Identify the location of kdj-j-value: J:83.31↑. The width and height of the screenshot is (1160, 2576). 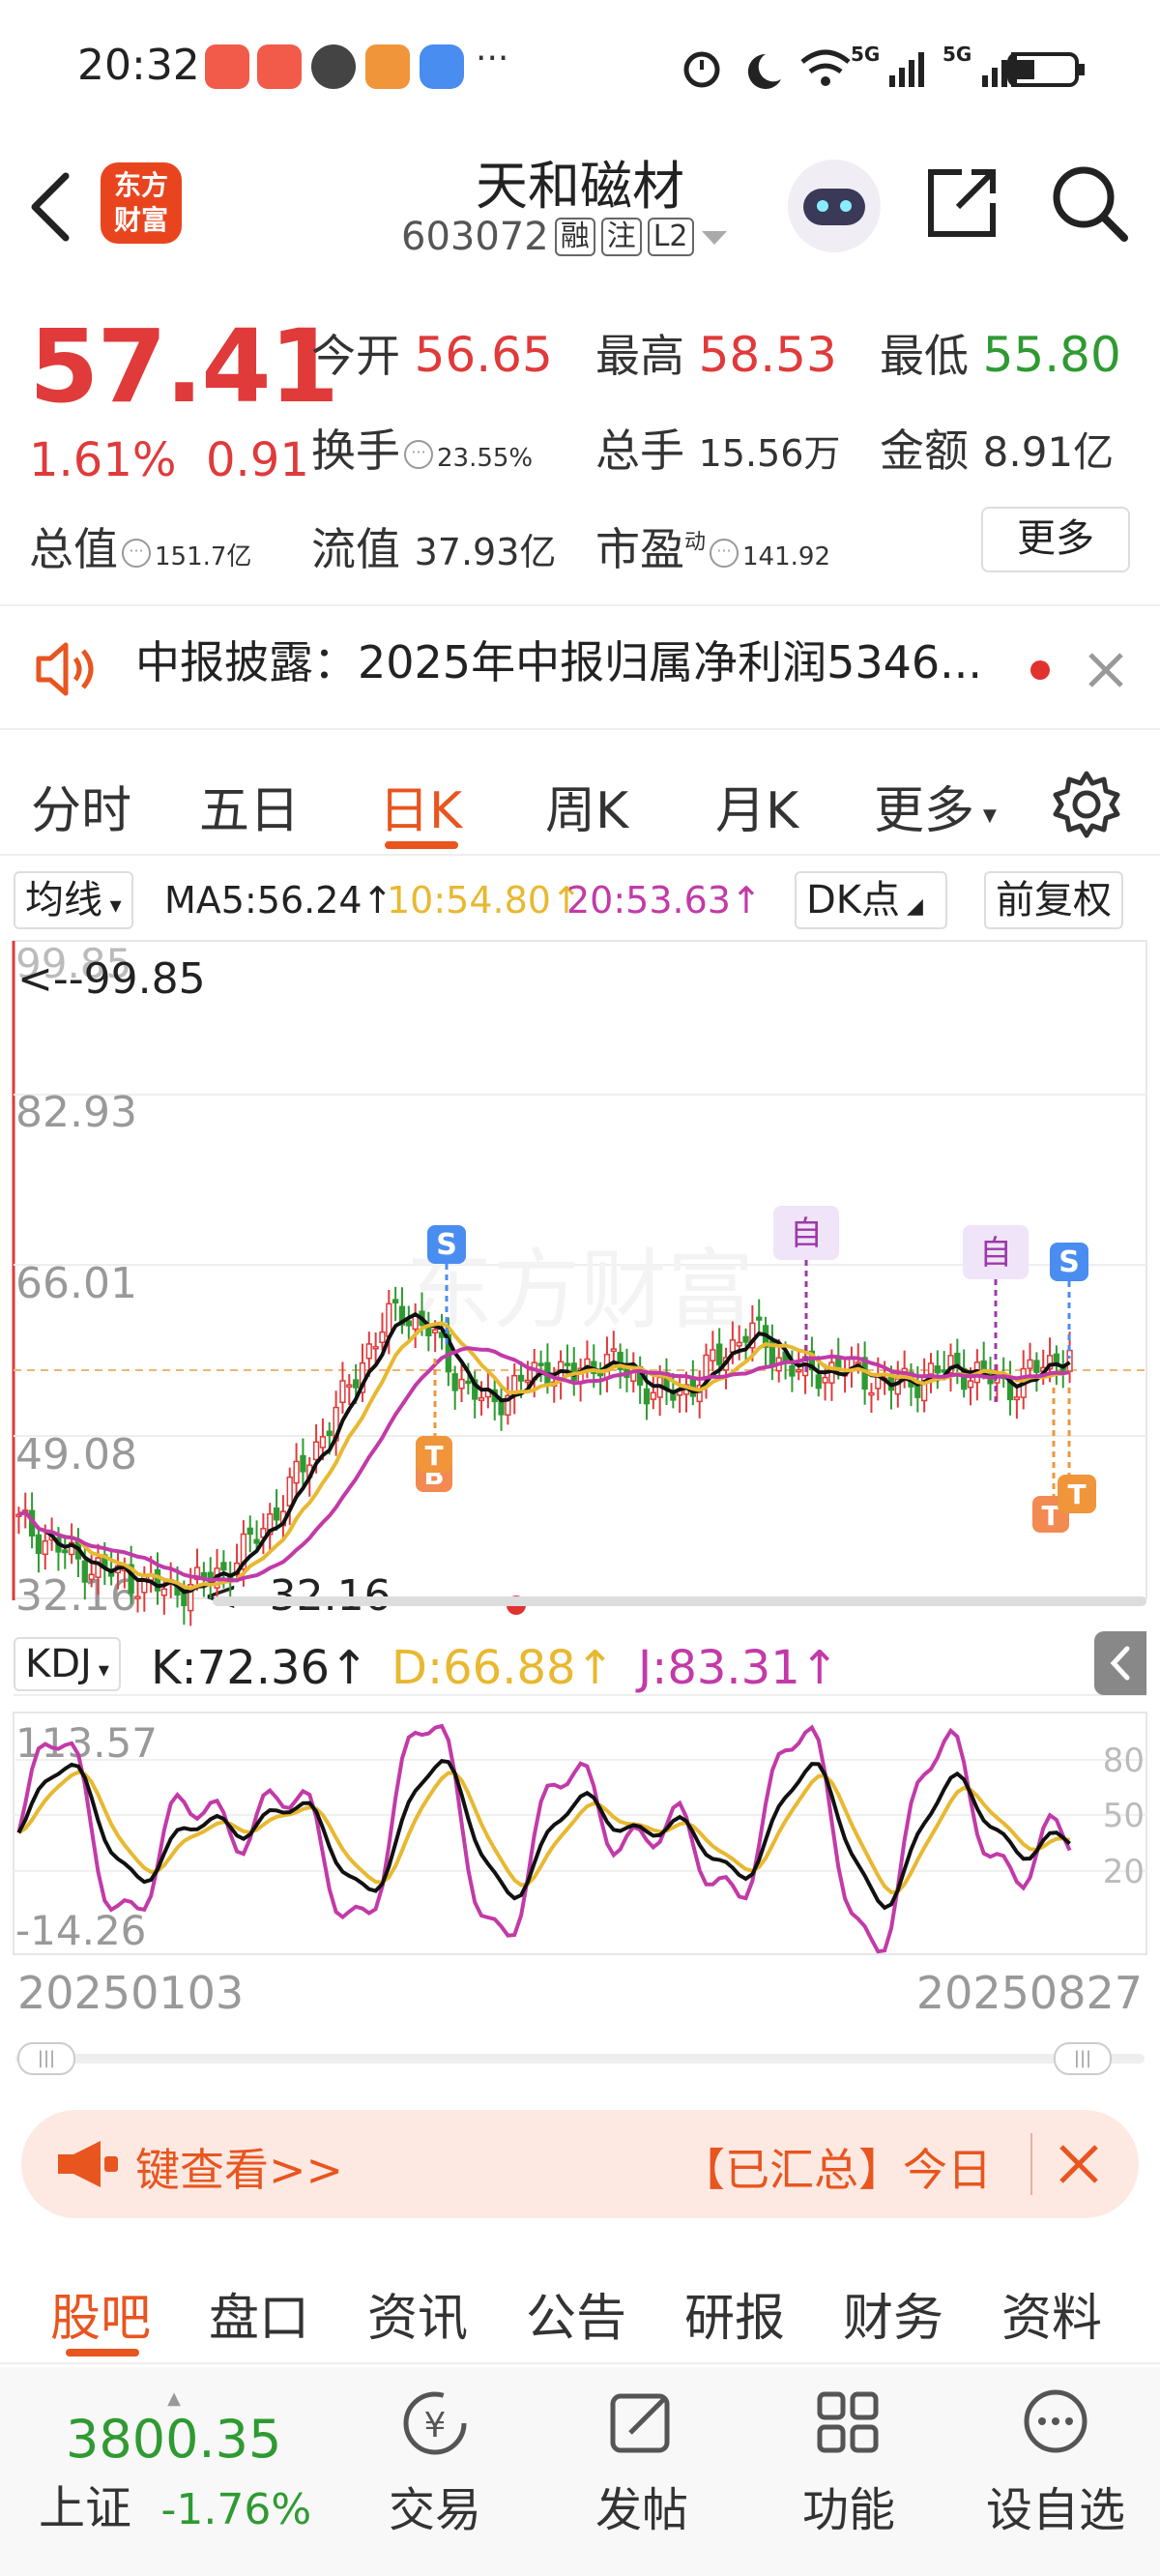
(739, 1668).